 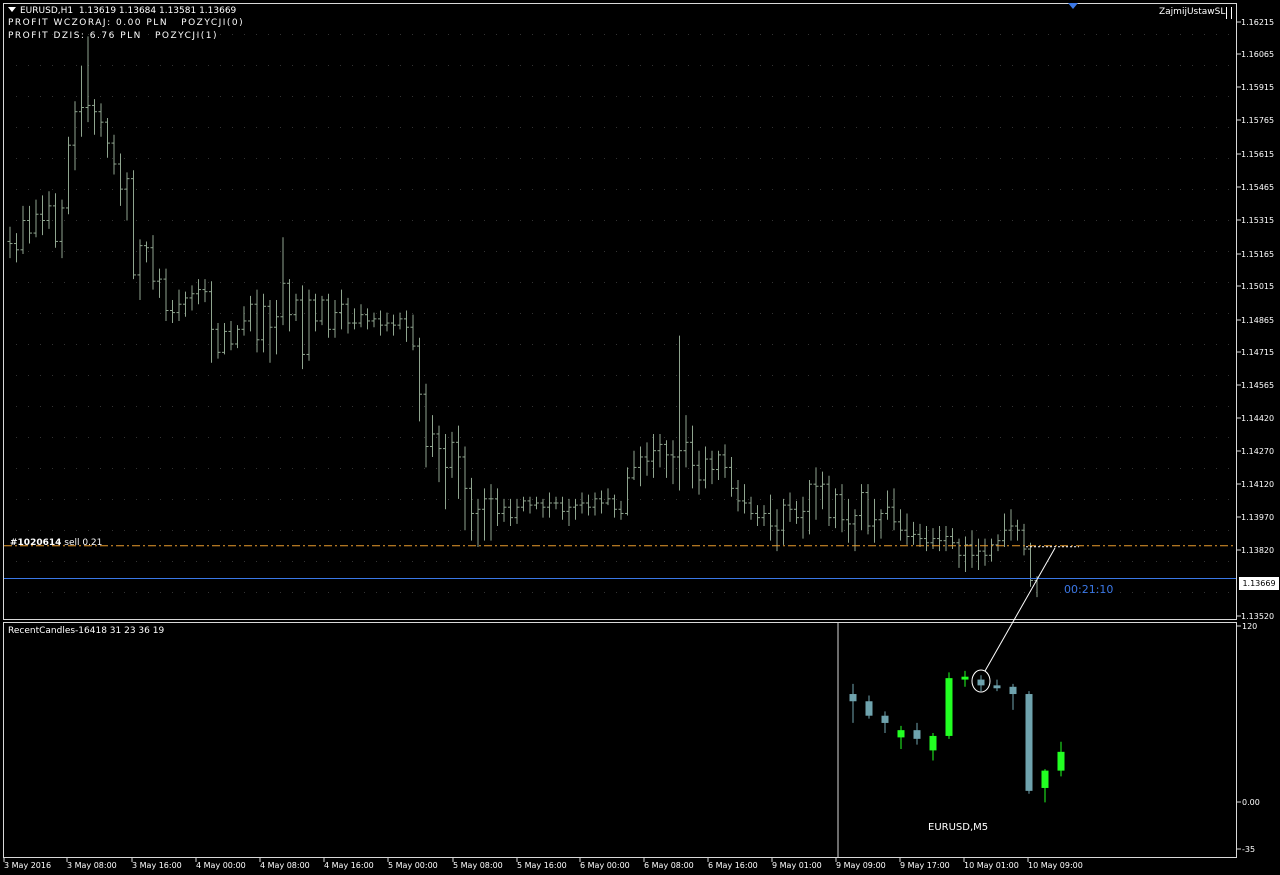 What do you see at coordinates (157, 865) in the screenshot?
I see `time-tick-label: 3 May 16:00` at bounding box center [157, 865].